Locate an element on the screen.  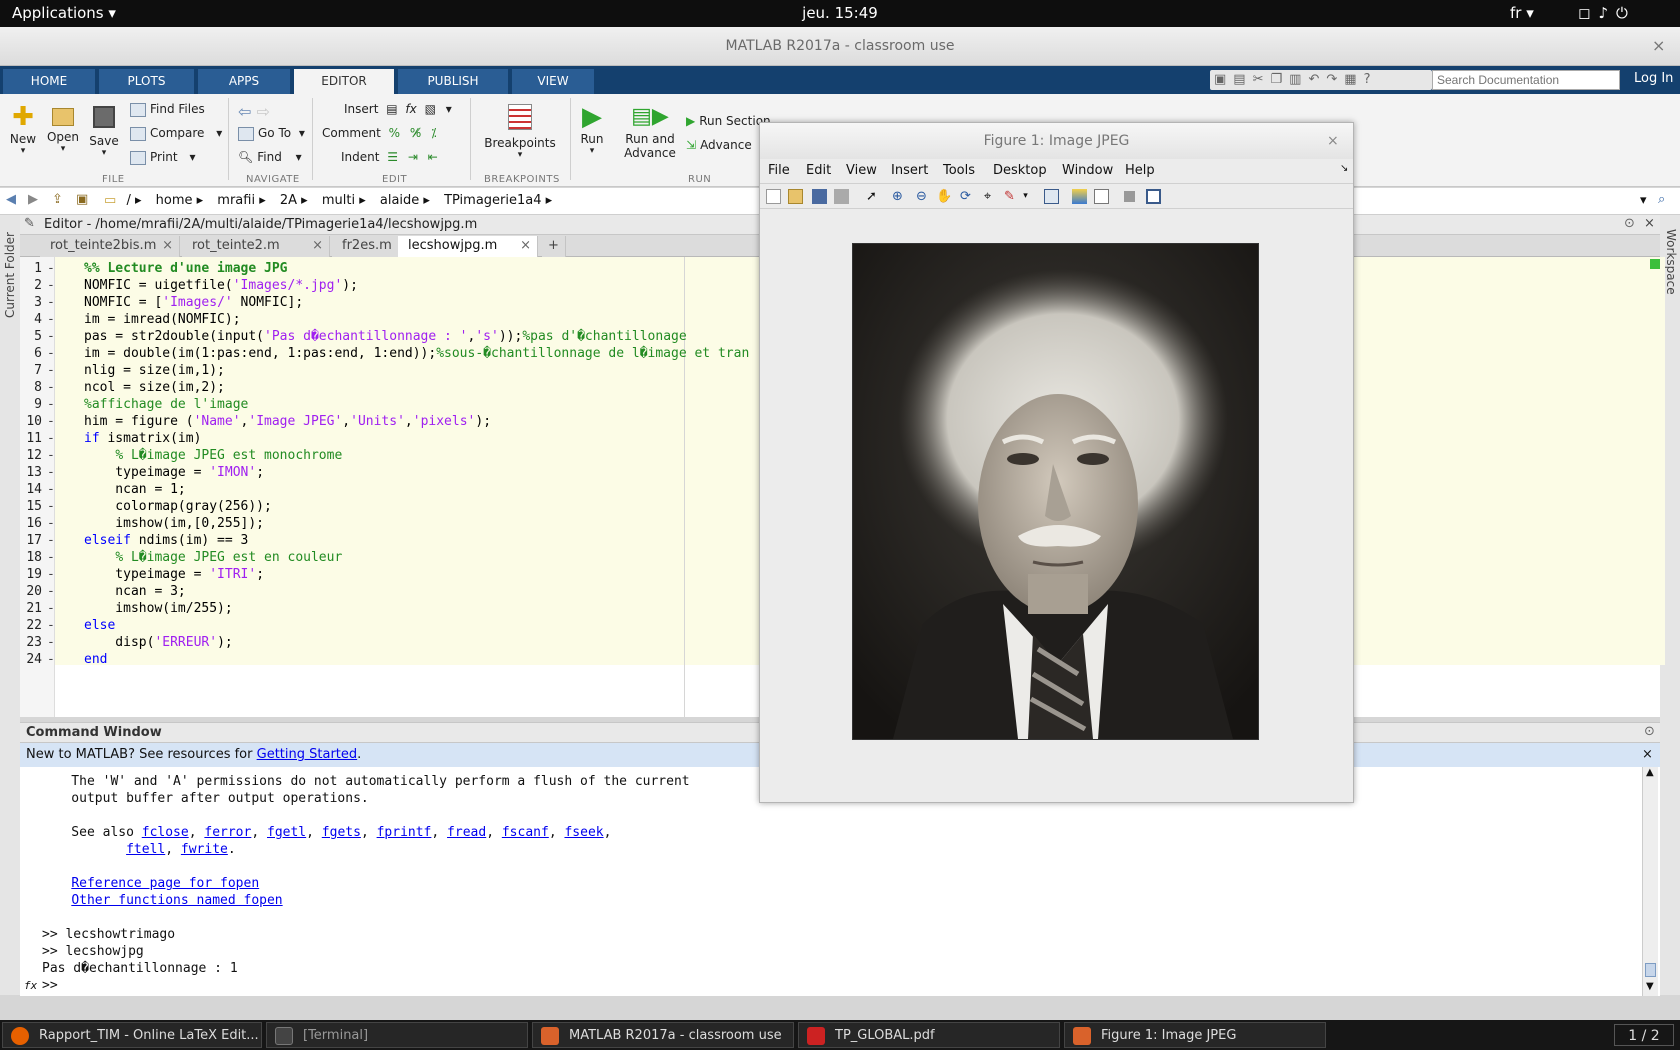
close-figure-icon: × is located at coordinates (1333, 141).